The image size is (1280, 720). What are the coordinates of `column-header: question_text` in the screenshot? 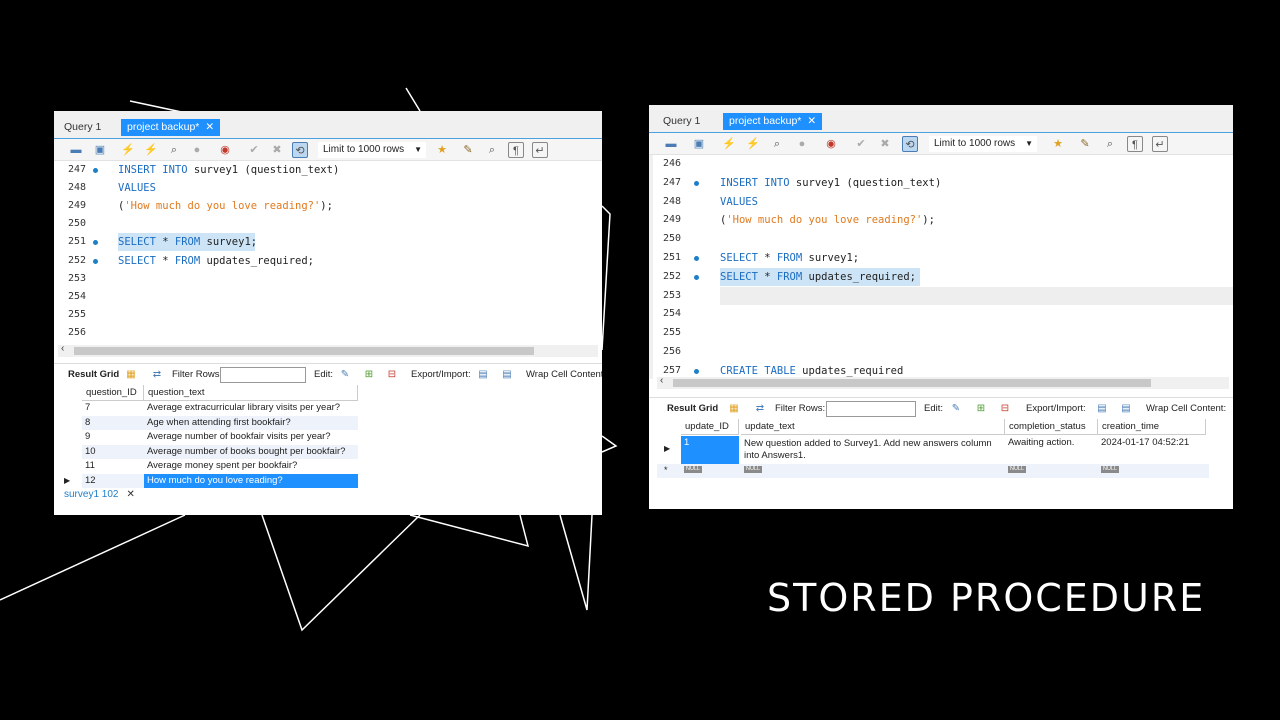 It's located at (251, 393).